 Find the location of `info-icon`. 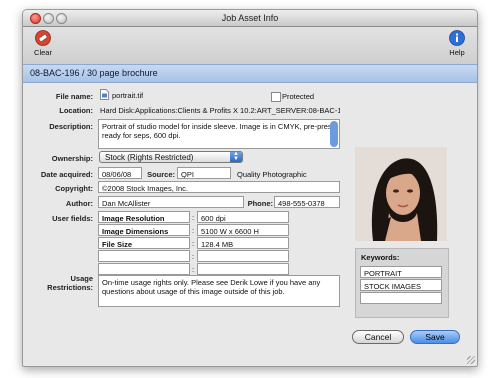

info-icon is located at coordinates (457, 38).